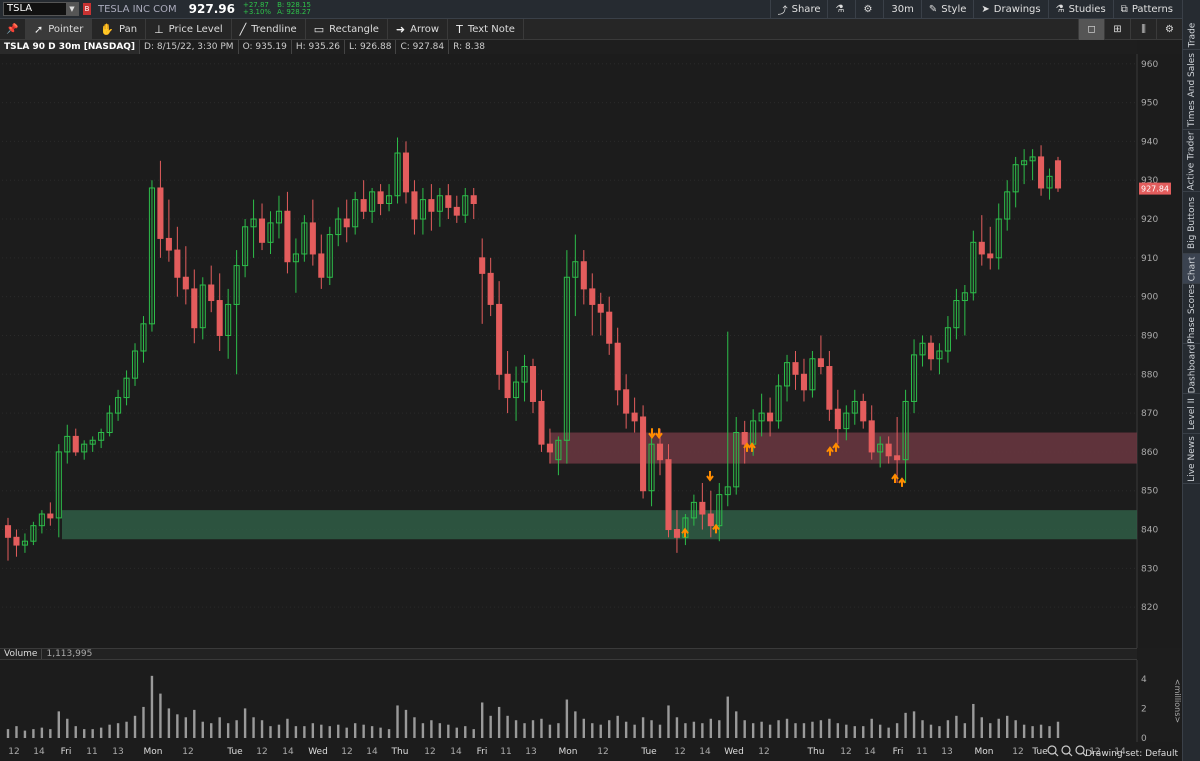  Describe the element at coordinates (1191, 90) in the screenshot. I see `sidebar-tab-times-and-sales: Times And Sales` at that location.